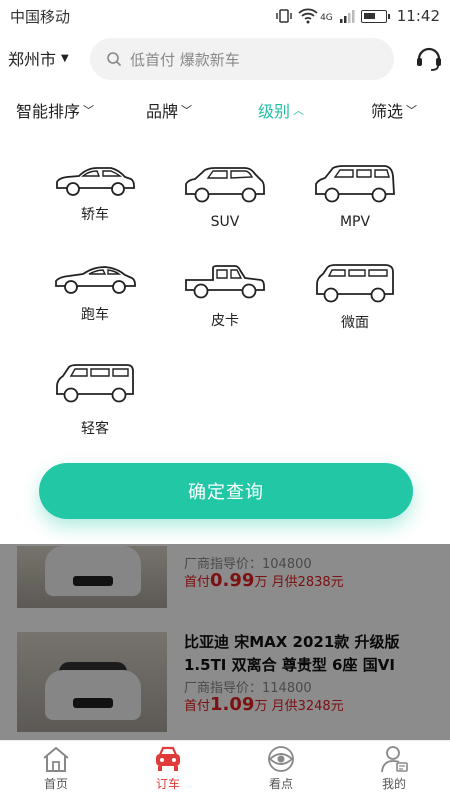 This screenshot has height=800, width=450. I want to click on filter-tab-label: 级别, so click(274, 111).